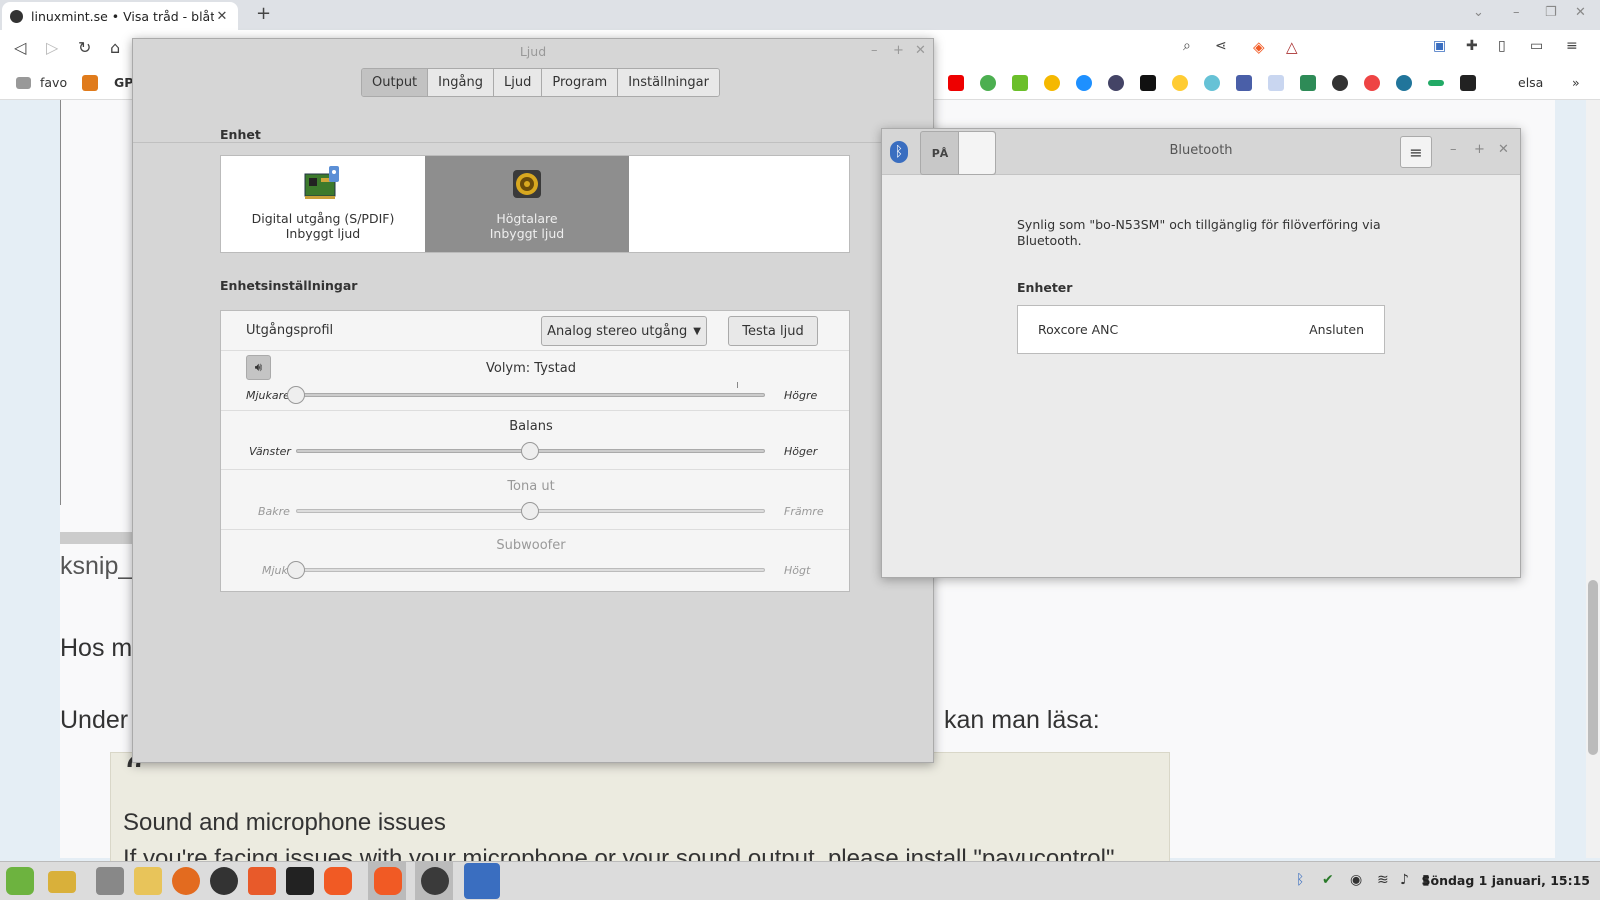 The image size is (1600, 900). What do you see at coordinates (1020, 83) in the screenshot?
I see `bookmark-green-icon` at bounding box center [1020, 83].